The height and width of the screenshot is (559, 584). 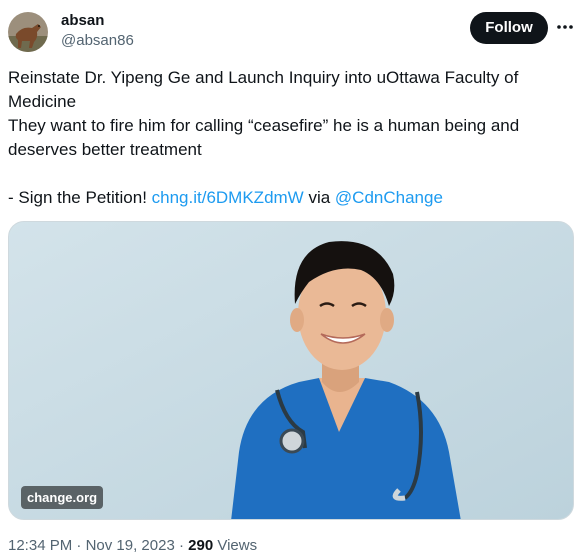 What do you see at coordinates (80, 197) in the screenshot?
I see `petition-prefix: - Sign the Petition!` at bounding box center [80, 197].